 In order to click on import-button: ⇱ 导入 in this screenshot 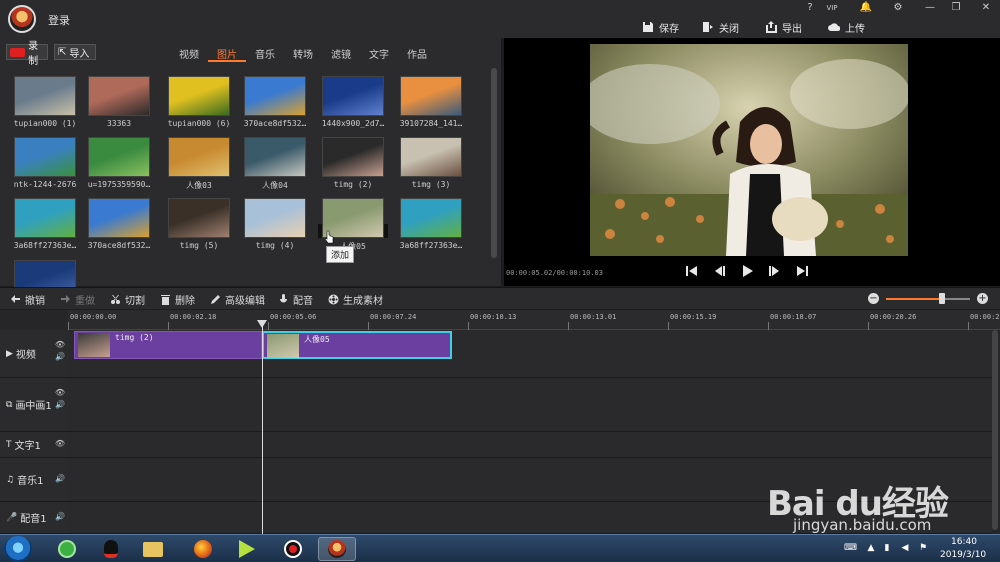, I will do `click(75, 52)`.